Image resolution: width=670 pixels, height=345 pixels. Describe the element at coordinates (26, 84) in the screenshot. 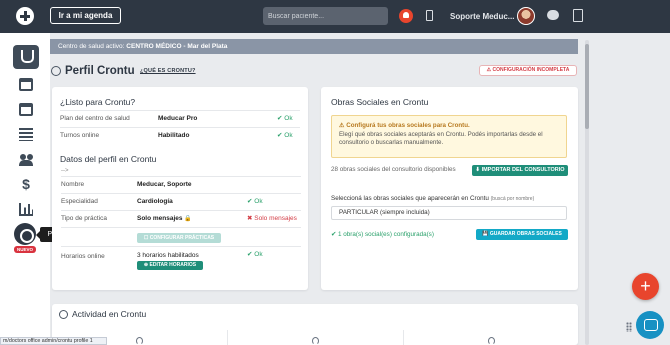

I see `calendar-icon` at that location.